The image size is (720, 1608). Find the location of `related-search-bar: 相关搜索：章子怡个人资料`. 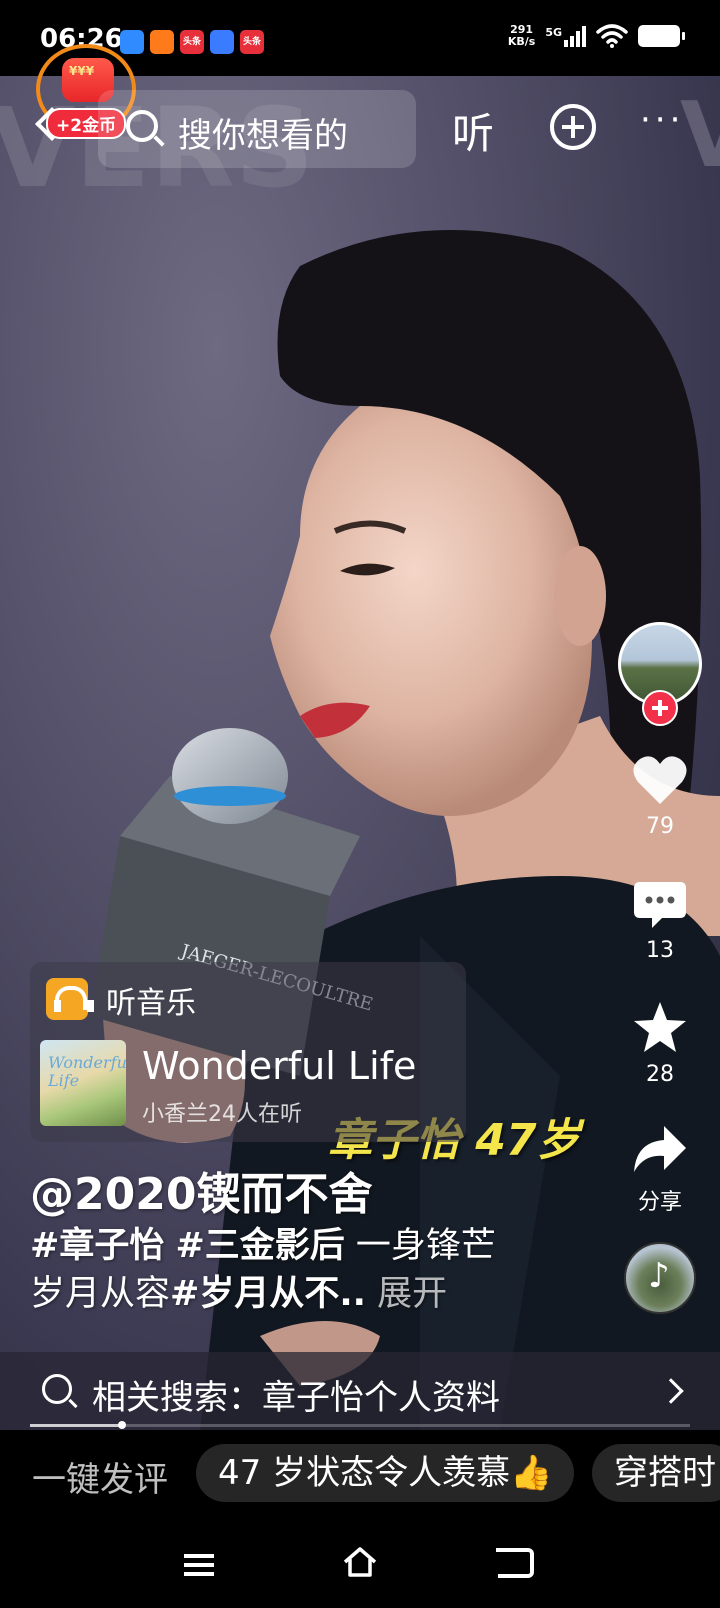

related-search-bar: 相关搜索：章子怡个人资料 is located at coordinates (360, 1391).